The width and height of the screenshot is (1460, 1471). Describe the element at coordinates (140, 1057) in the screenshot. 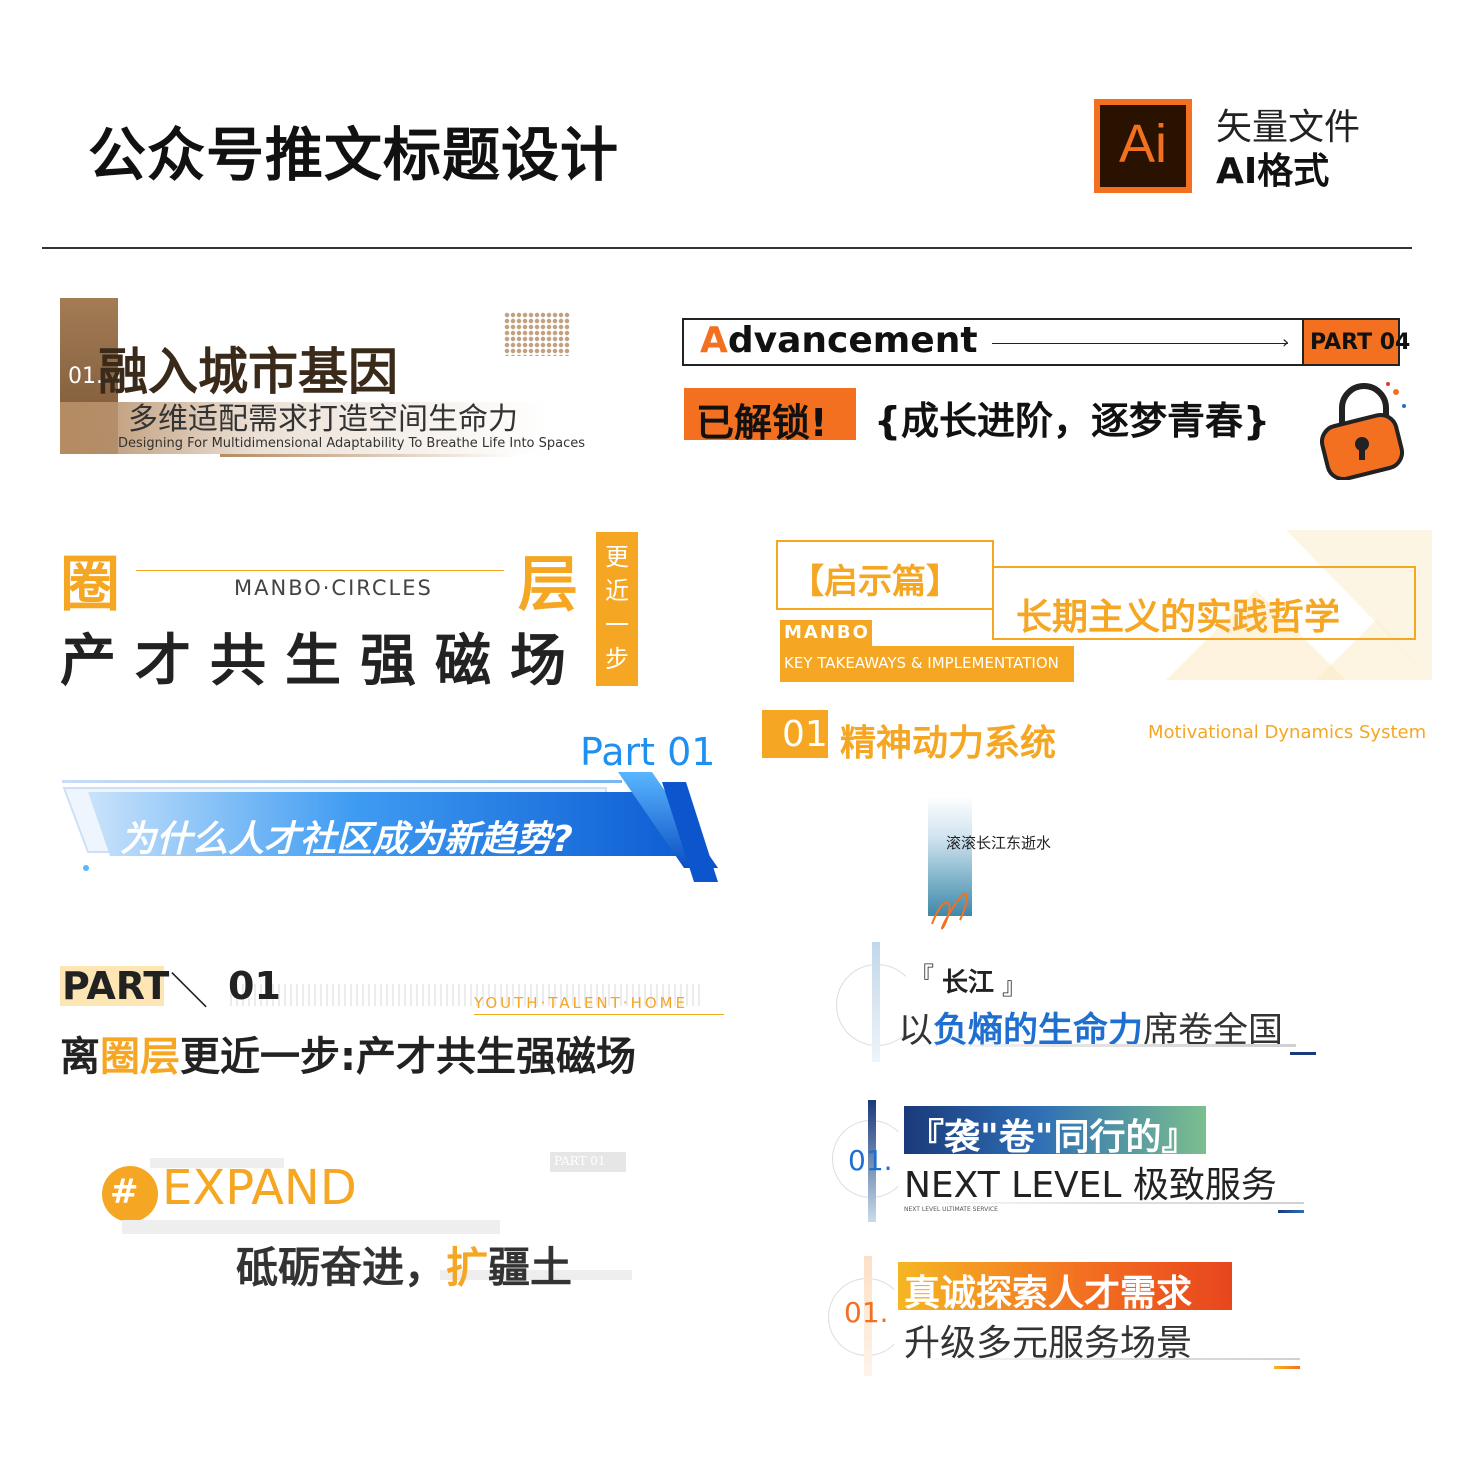

I see `part01-title-b: 圈层` at that location.